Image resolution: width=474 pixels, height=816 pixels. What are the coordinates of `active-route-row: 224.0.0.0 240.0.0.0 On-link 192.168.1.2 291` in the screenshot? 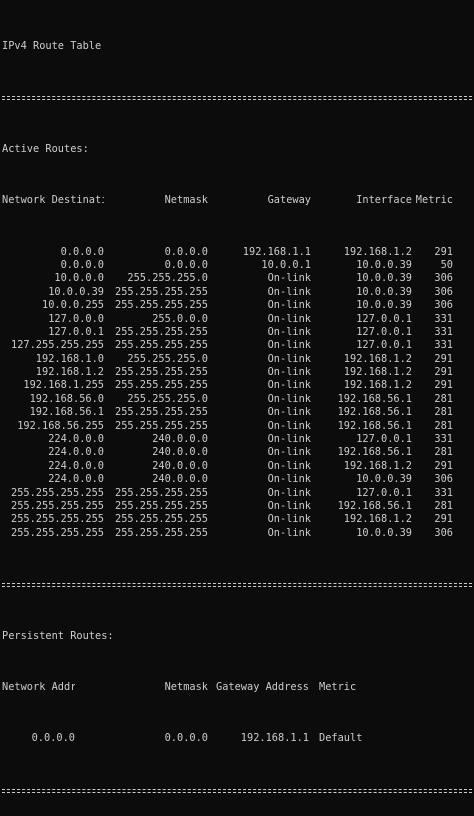 It's located at (238, 466).